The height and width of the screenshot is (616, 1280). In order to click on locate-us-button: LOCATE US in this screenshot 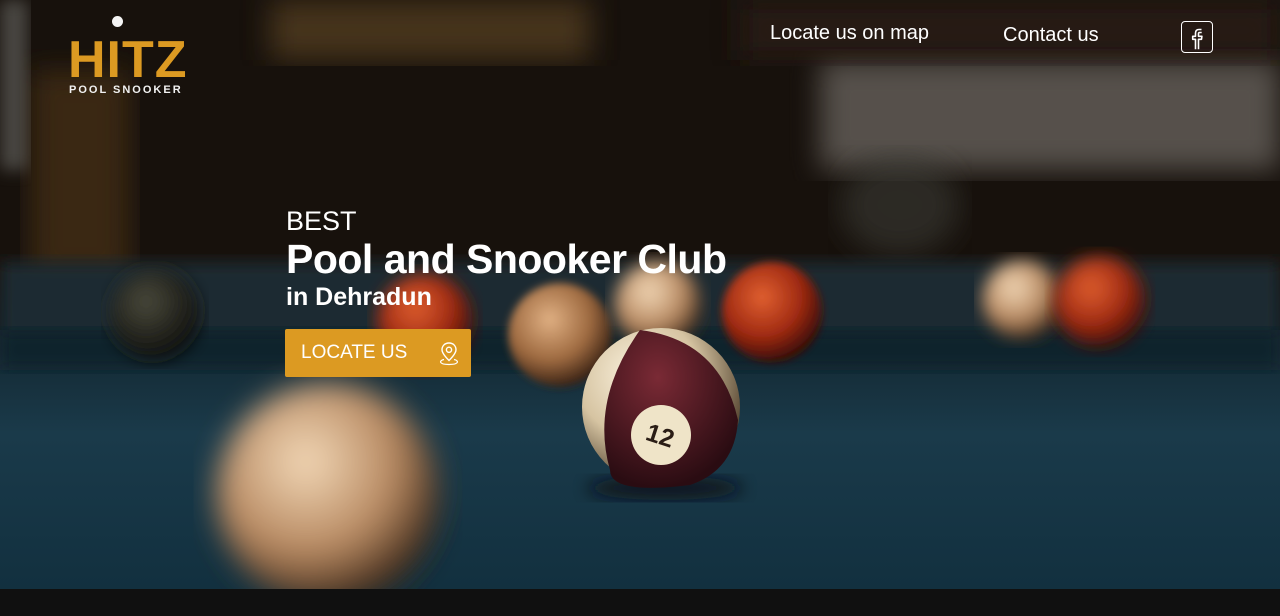, I will do `click(378, 353)`.